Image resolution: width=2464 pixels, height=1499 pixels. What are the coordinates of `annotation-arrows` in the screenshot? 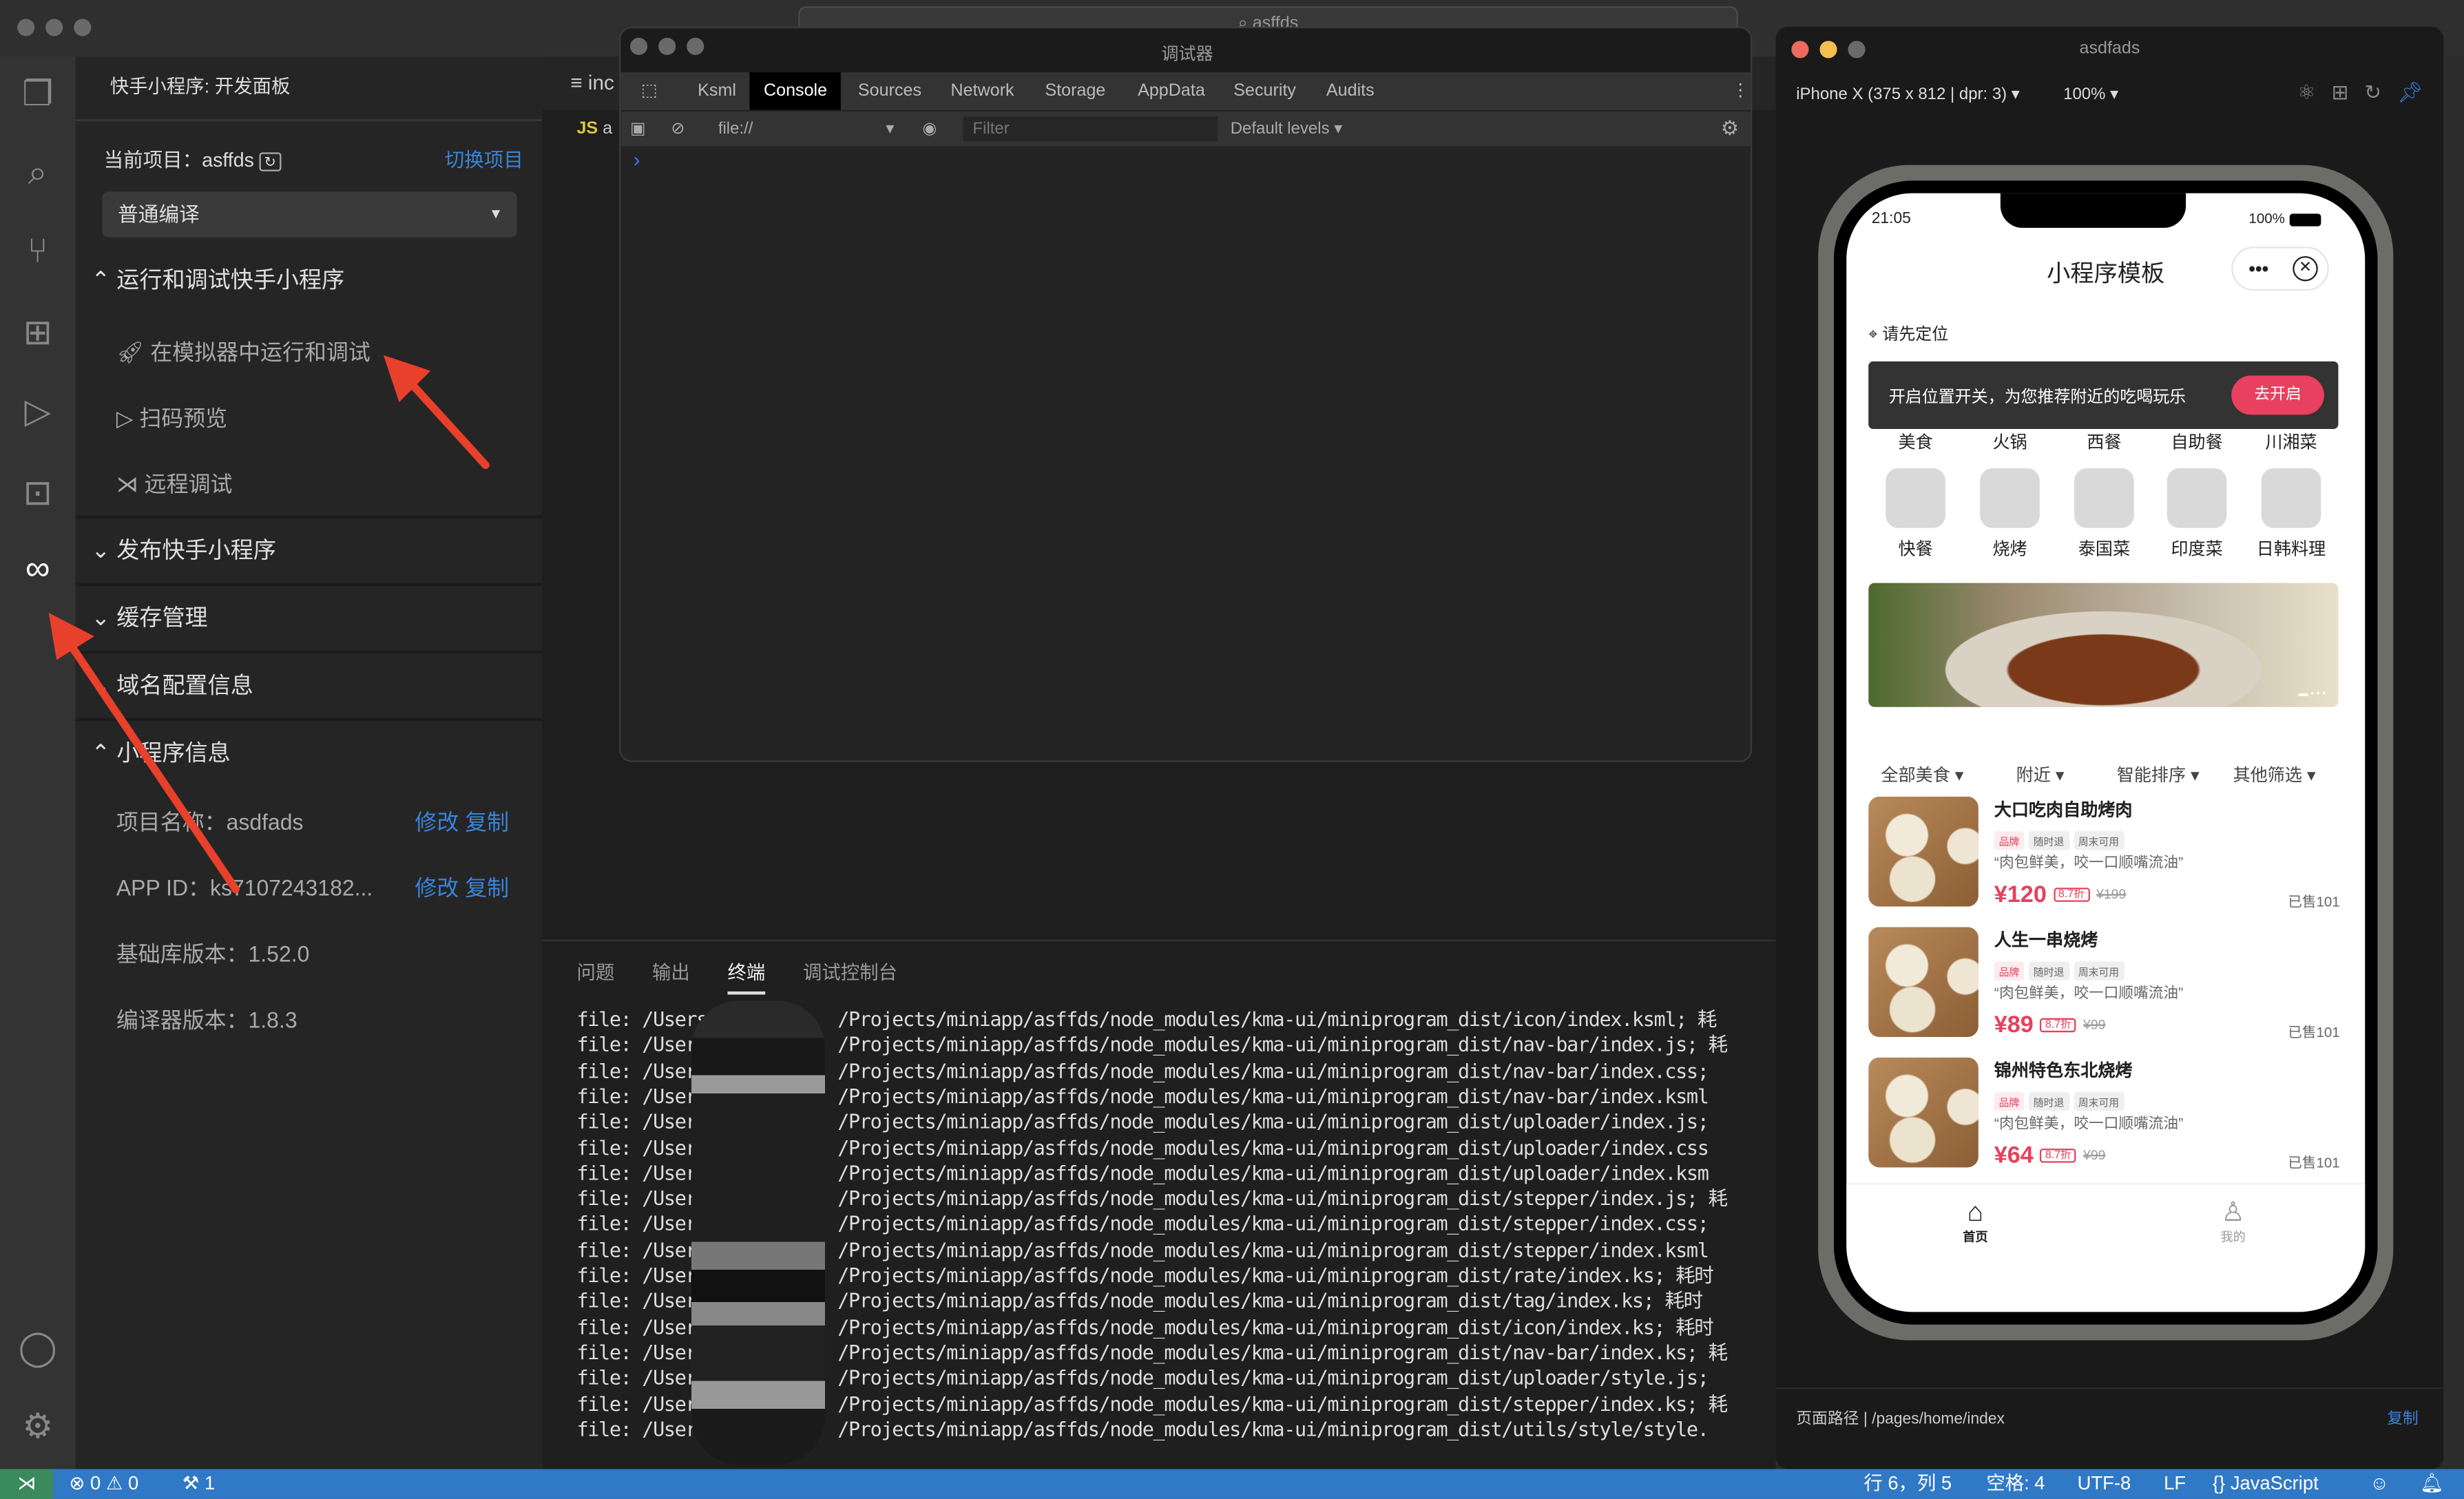 It's located at (269, 624).